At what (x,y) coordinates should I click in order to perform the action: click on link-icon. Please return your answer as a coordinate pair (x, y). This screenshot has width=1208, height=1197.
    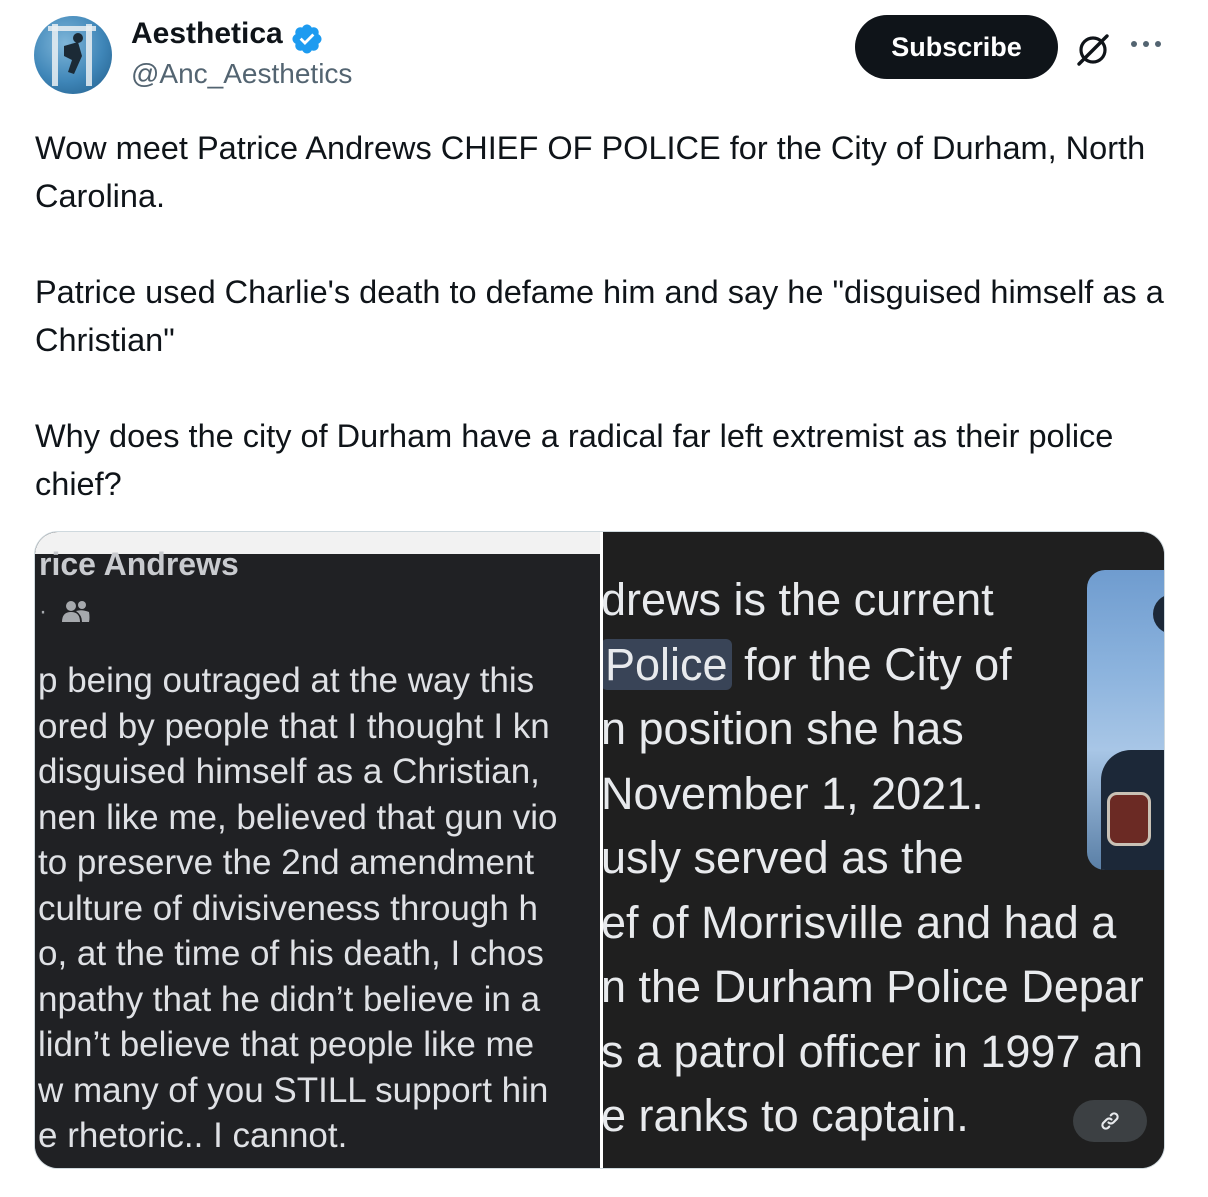
    Looking at the image, I should click on (1110, 1121).